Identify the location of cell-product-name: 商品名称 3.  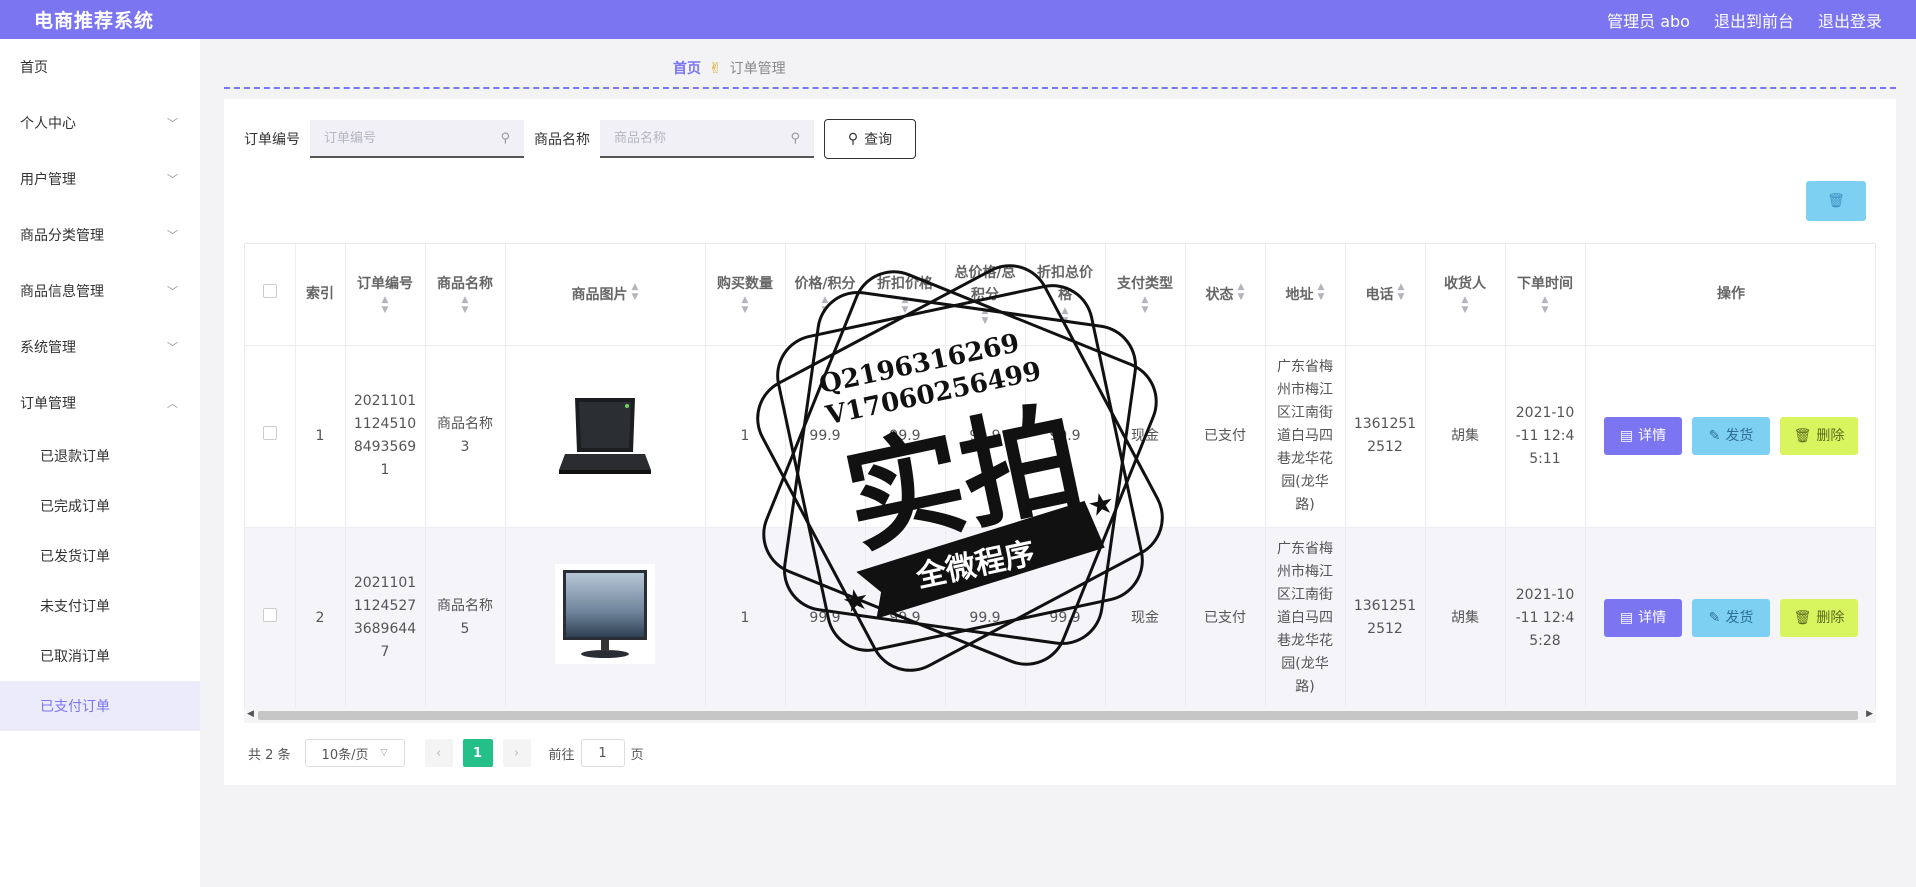
(465, 436).